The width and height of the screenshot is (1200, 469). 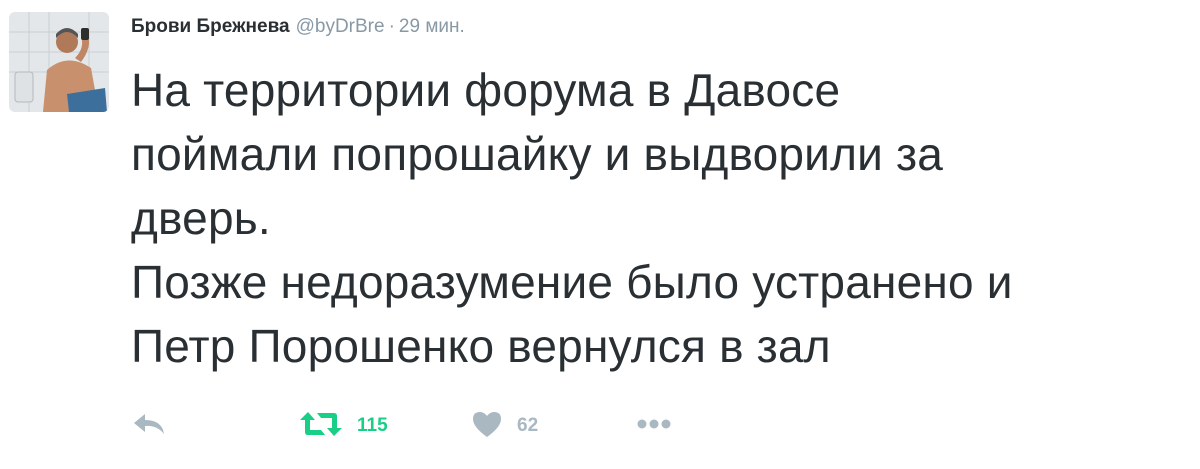 I want to click on tweet-header: Брови Брежнева @byDrBre · 29 мин., so click(x=298, y=27).